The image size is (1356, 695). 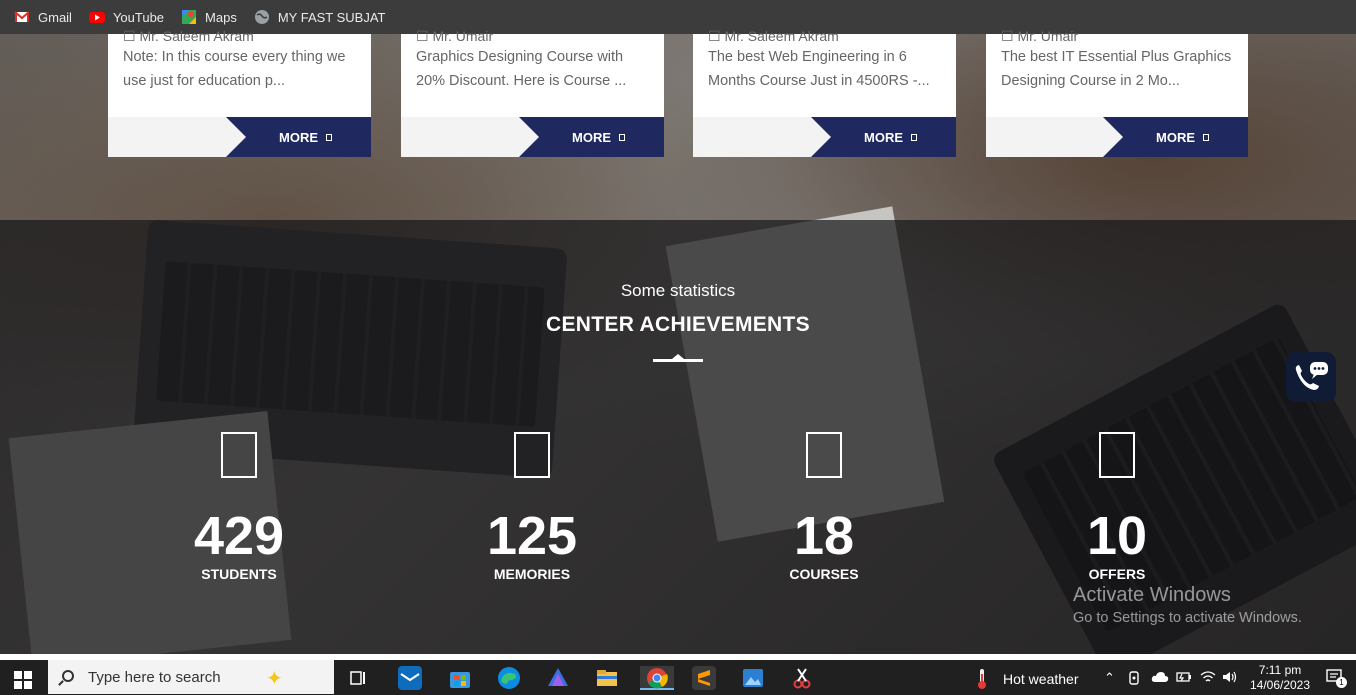 What do you see at coordinates (460, 678) in the screenshot?
I see `microsoft-store-icon` at bounding box center [460, 678].